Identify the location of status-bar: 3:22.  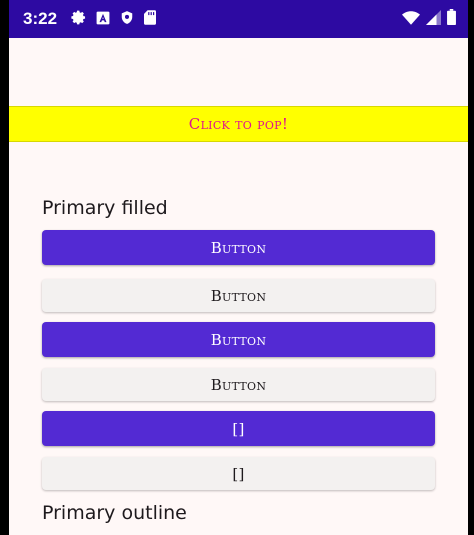
(238, 19).